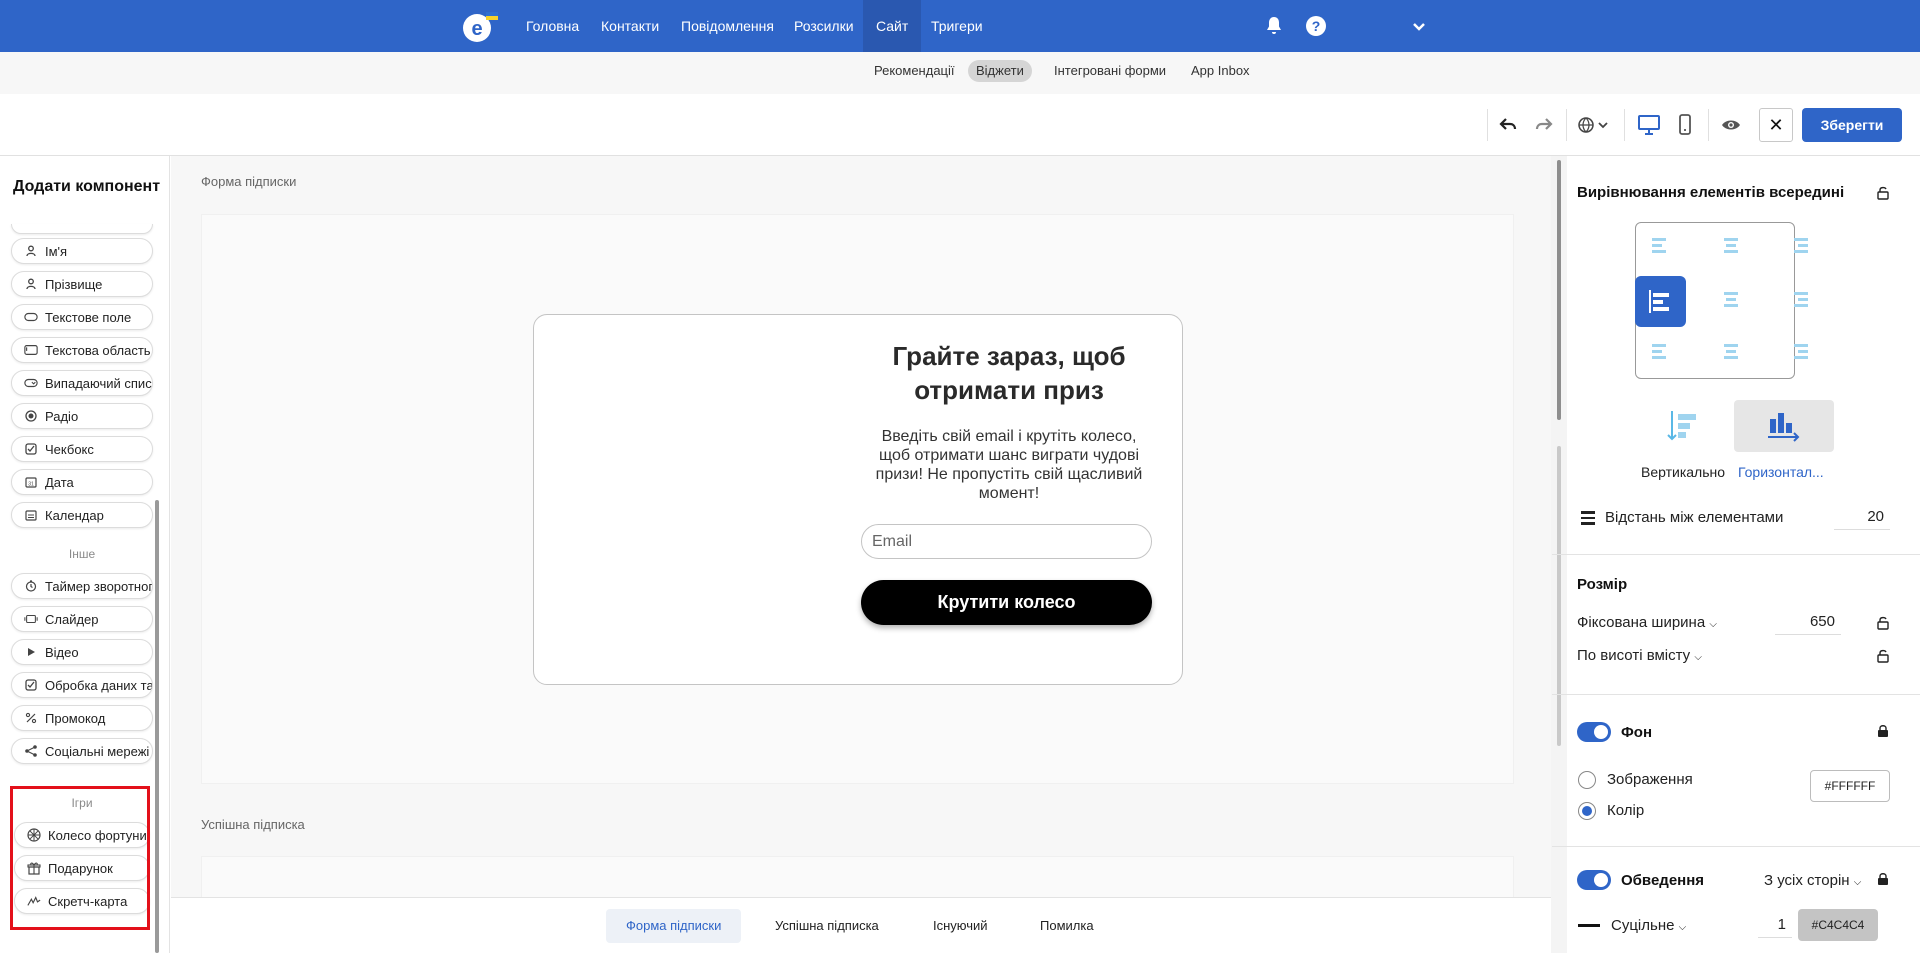  What do you see at coordinates (82, 515) in the screenshot?
I see `component-calendar: Календар` at bounding box center [82, 515].